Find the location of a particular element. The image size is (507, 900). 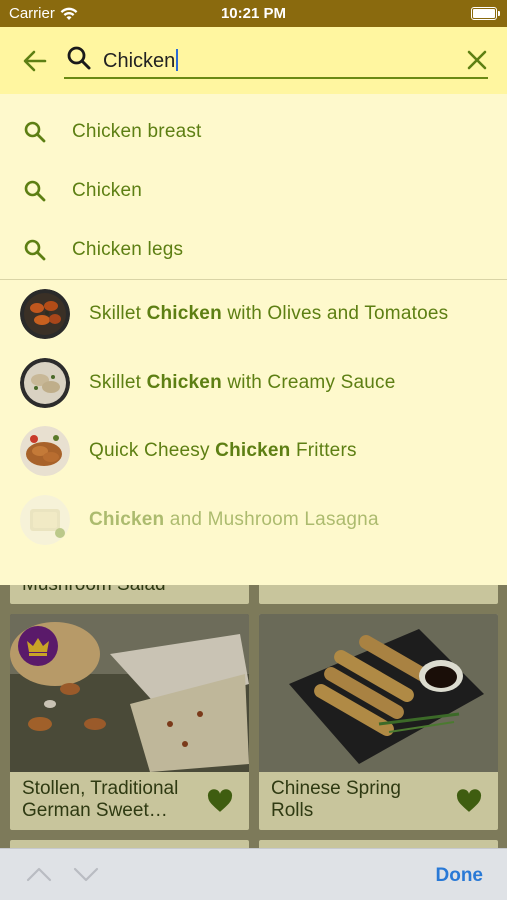

search-input: Chicken is located at coordinates (276, 60).